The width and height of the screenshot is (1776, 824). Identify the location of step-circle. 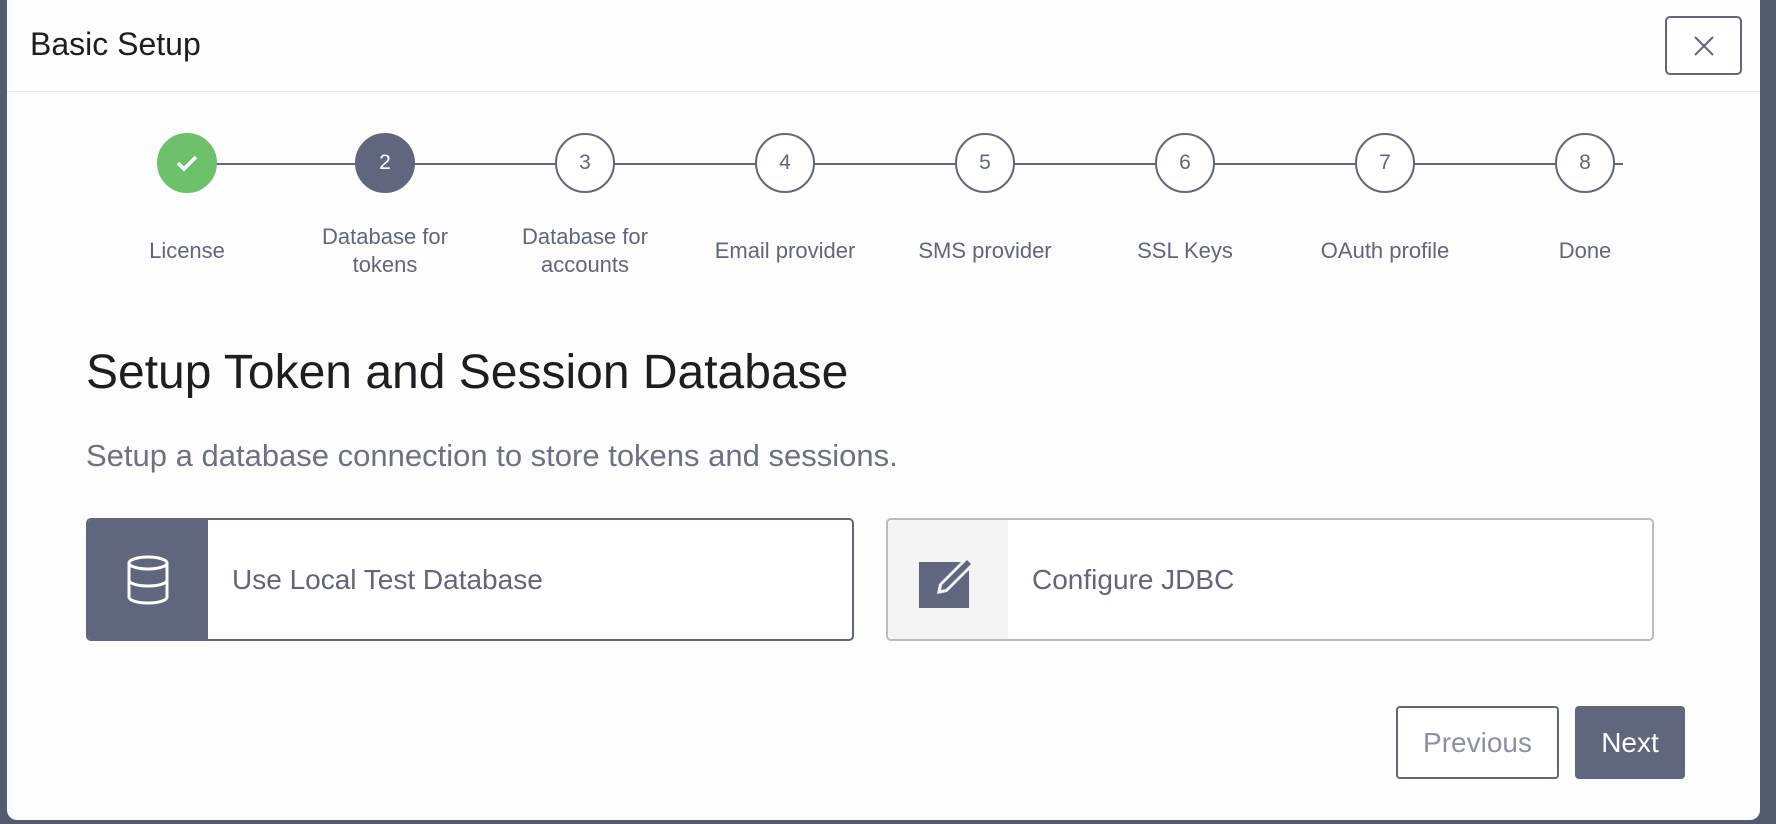
(187, 163).